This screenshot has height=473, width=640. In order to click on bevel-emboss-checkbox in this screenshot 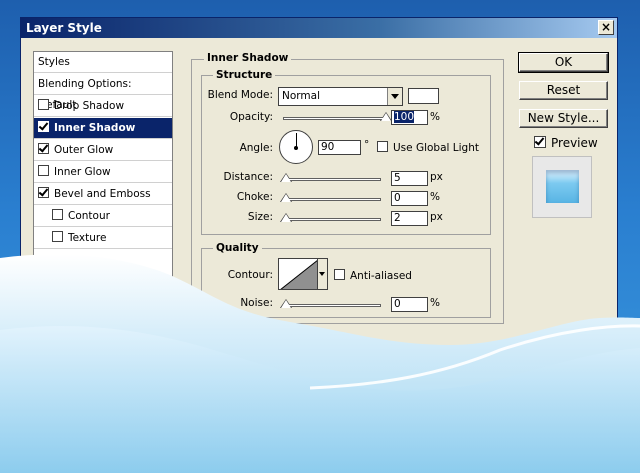, I will do `click(43, 192)`.